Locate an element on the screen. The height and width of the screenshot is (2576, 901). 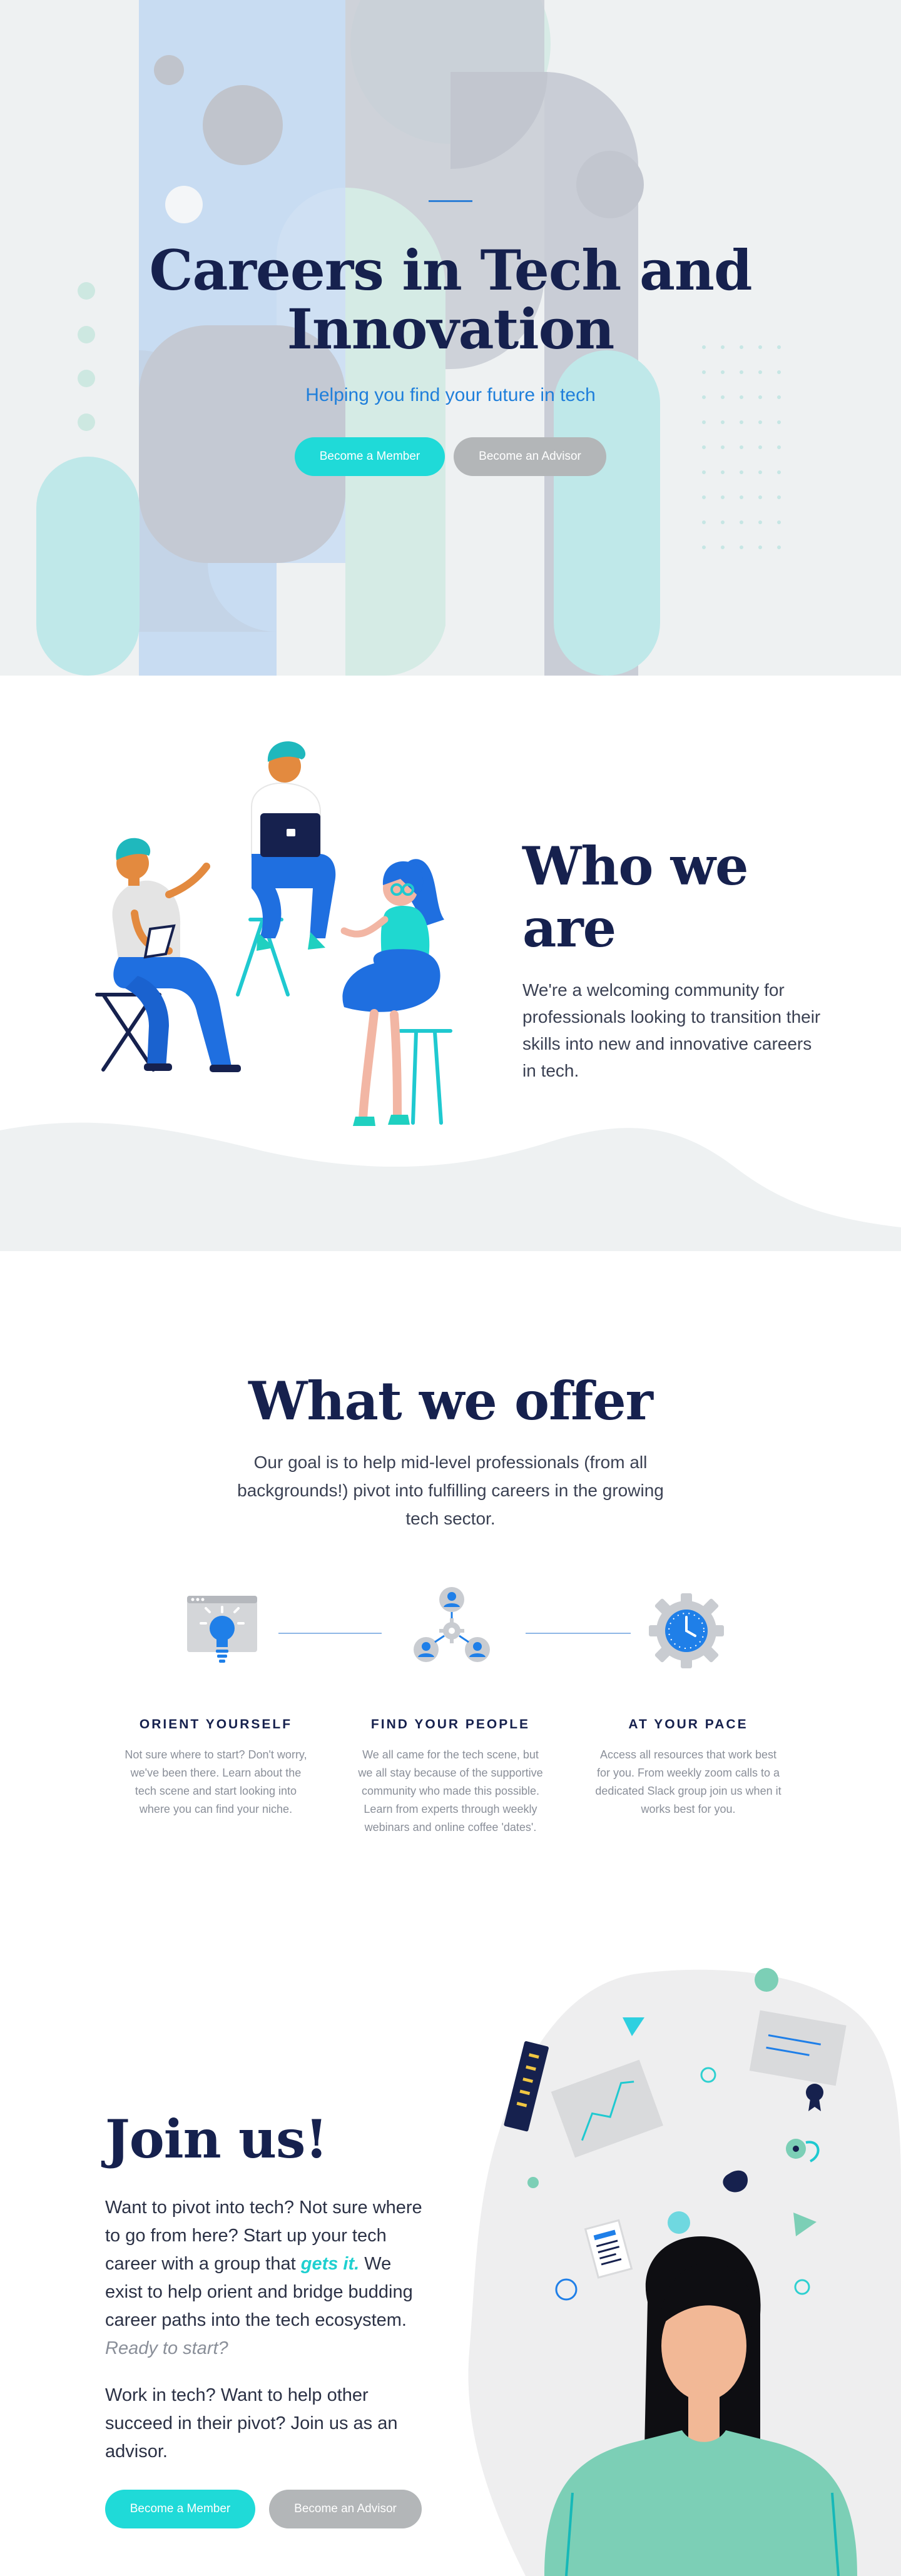
hero-title-line1: Careers in Tech and is located at coordinates (450, 270).